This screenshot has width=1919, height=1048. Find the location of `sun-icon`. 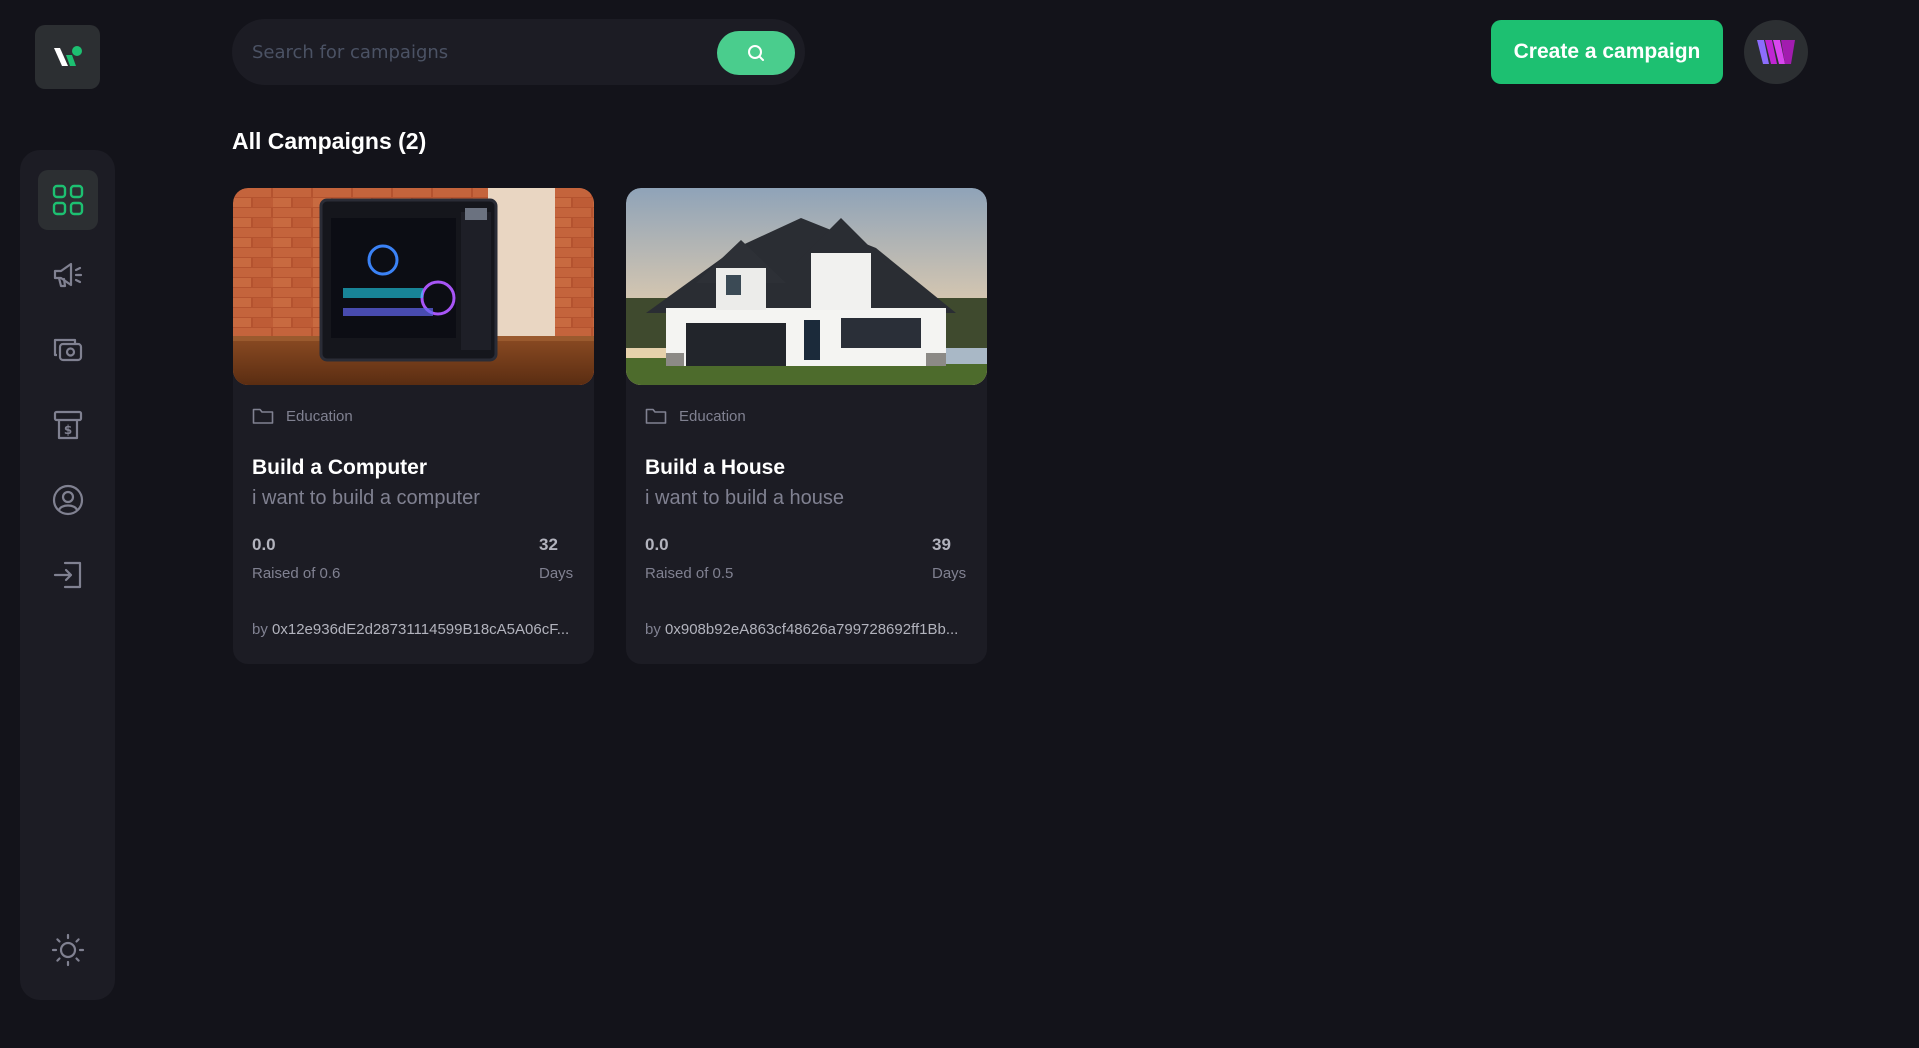

sun-icon is located at coordinates (68, 950).